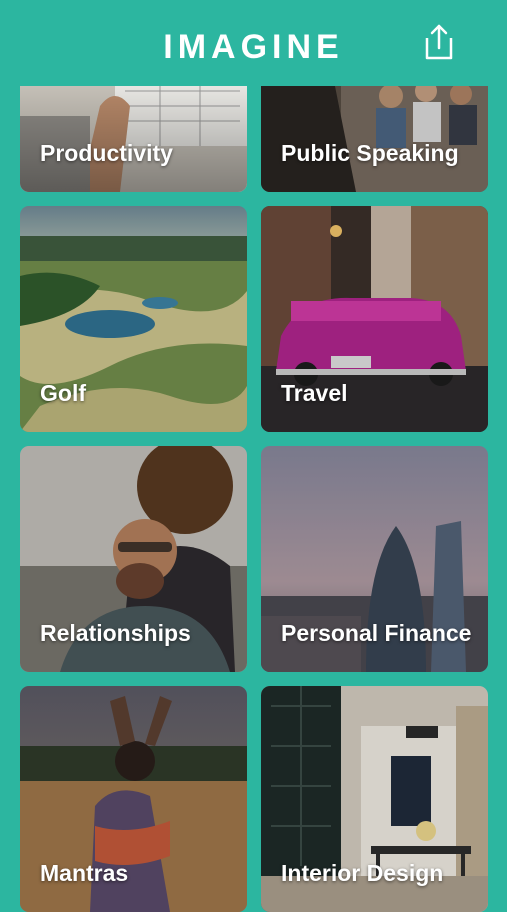  I want to click on category-card-relationships: Relationships, so click(133, 559).